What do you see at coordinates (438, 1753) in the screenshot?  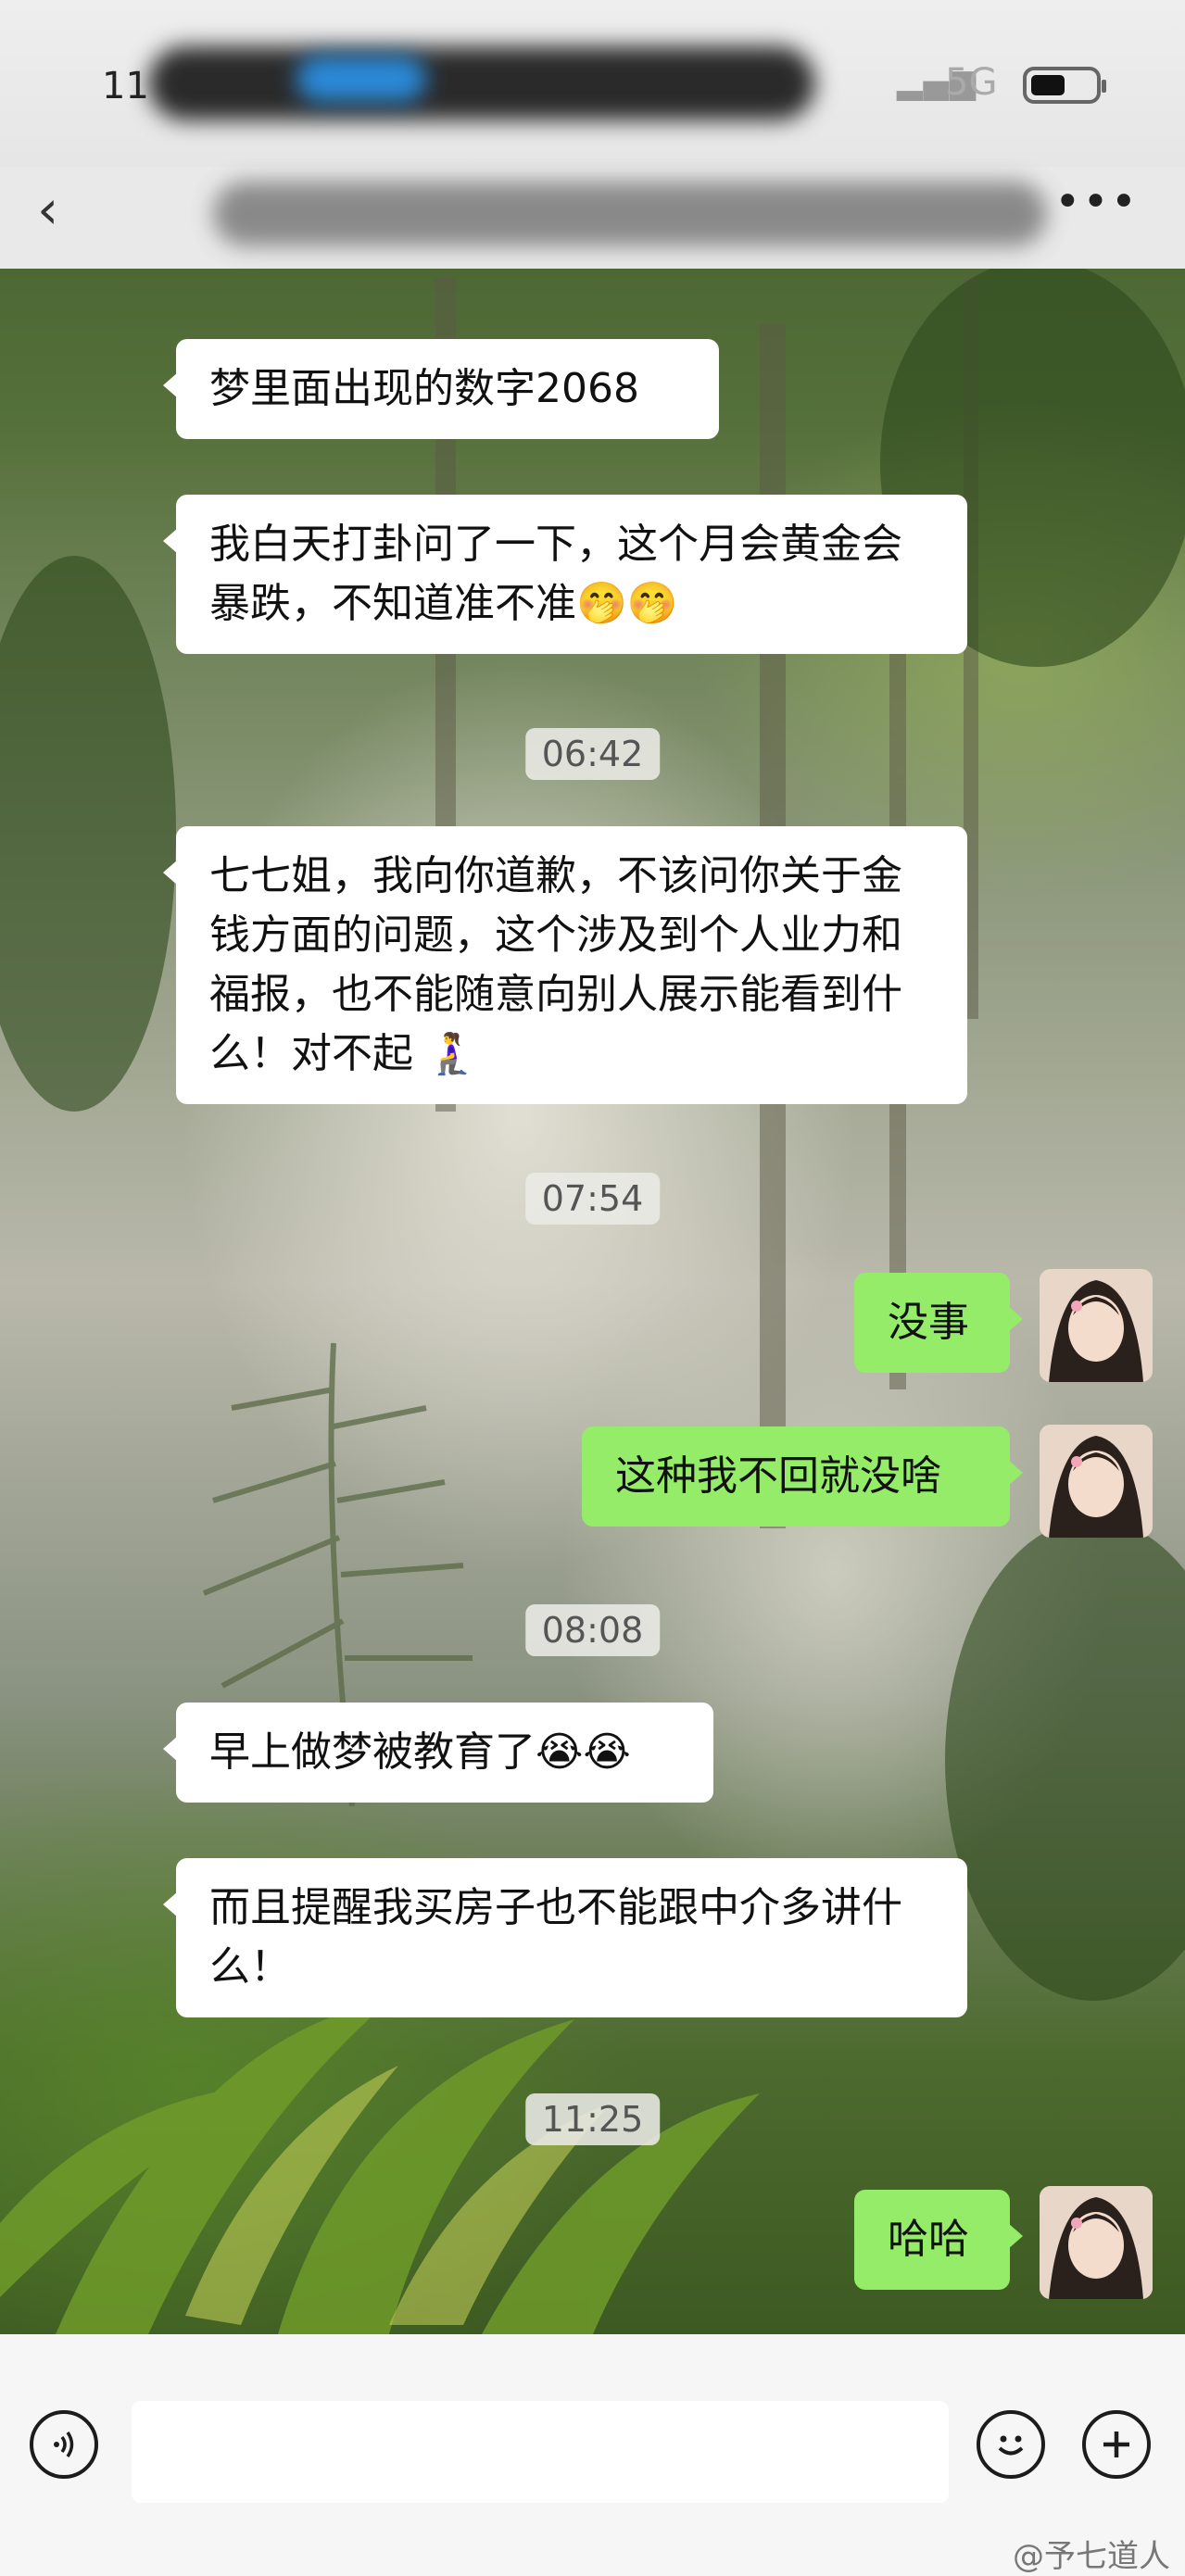 I see `message-bubble: 早上做梦被教育了😭😭` at bounding box center [438, 1753].